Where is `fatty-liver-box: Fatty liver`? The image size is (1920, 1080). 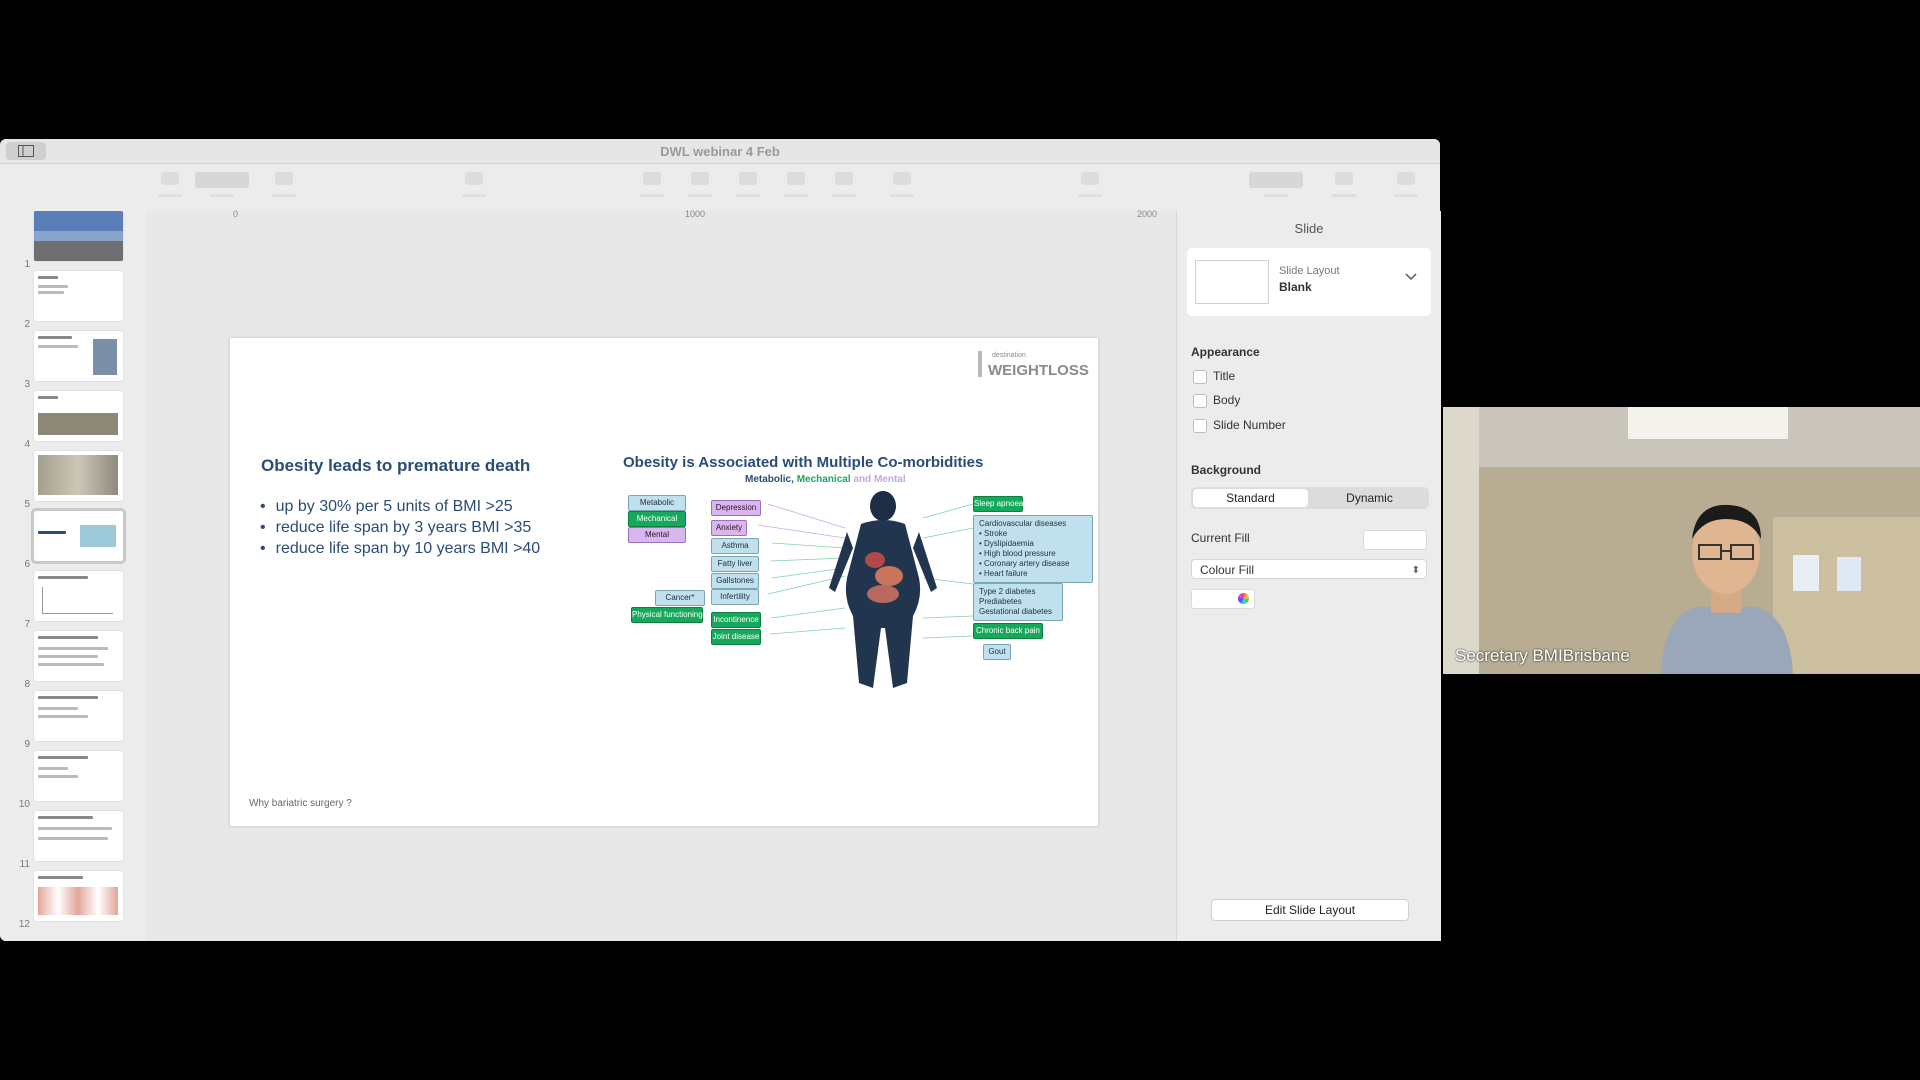 fatty-liver-box: Fatty liver is located at coordinates (735, 564).